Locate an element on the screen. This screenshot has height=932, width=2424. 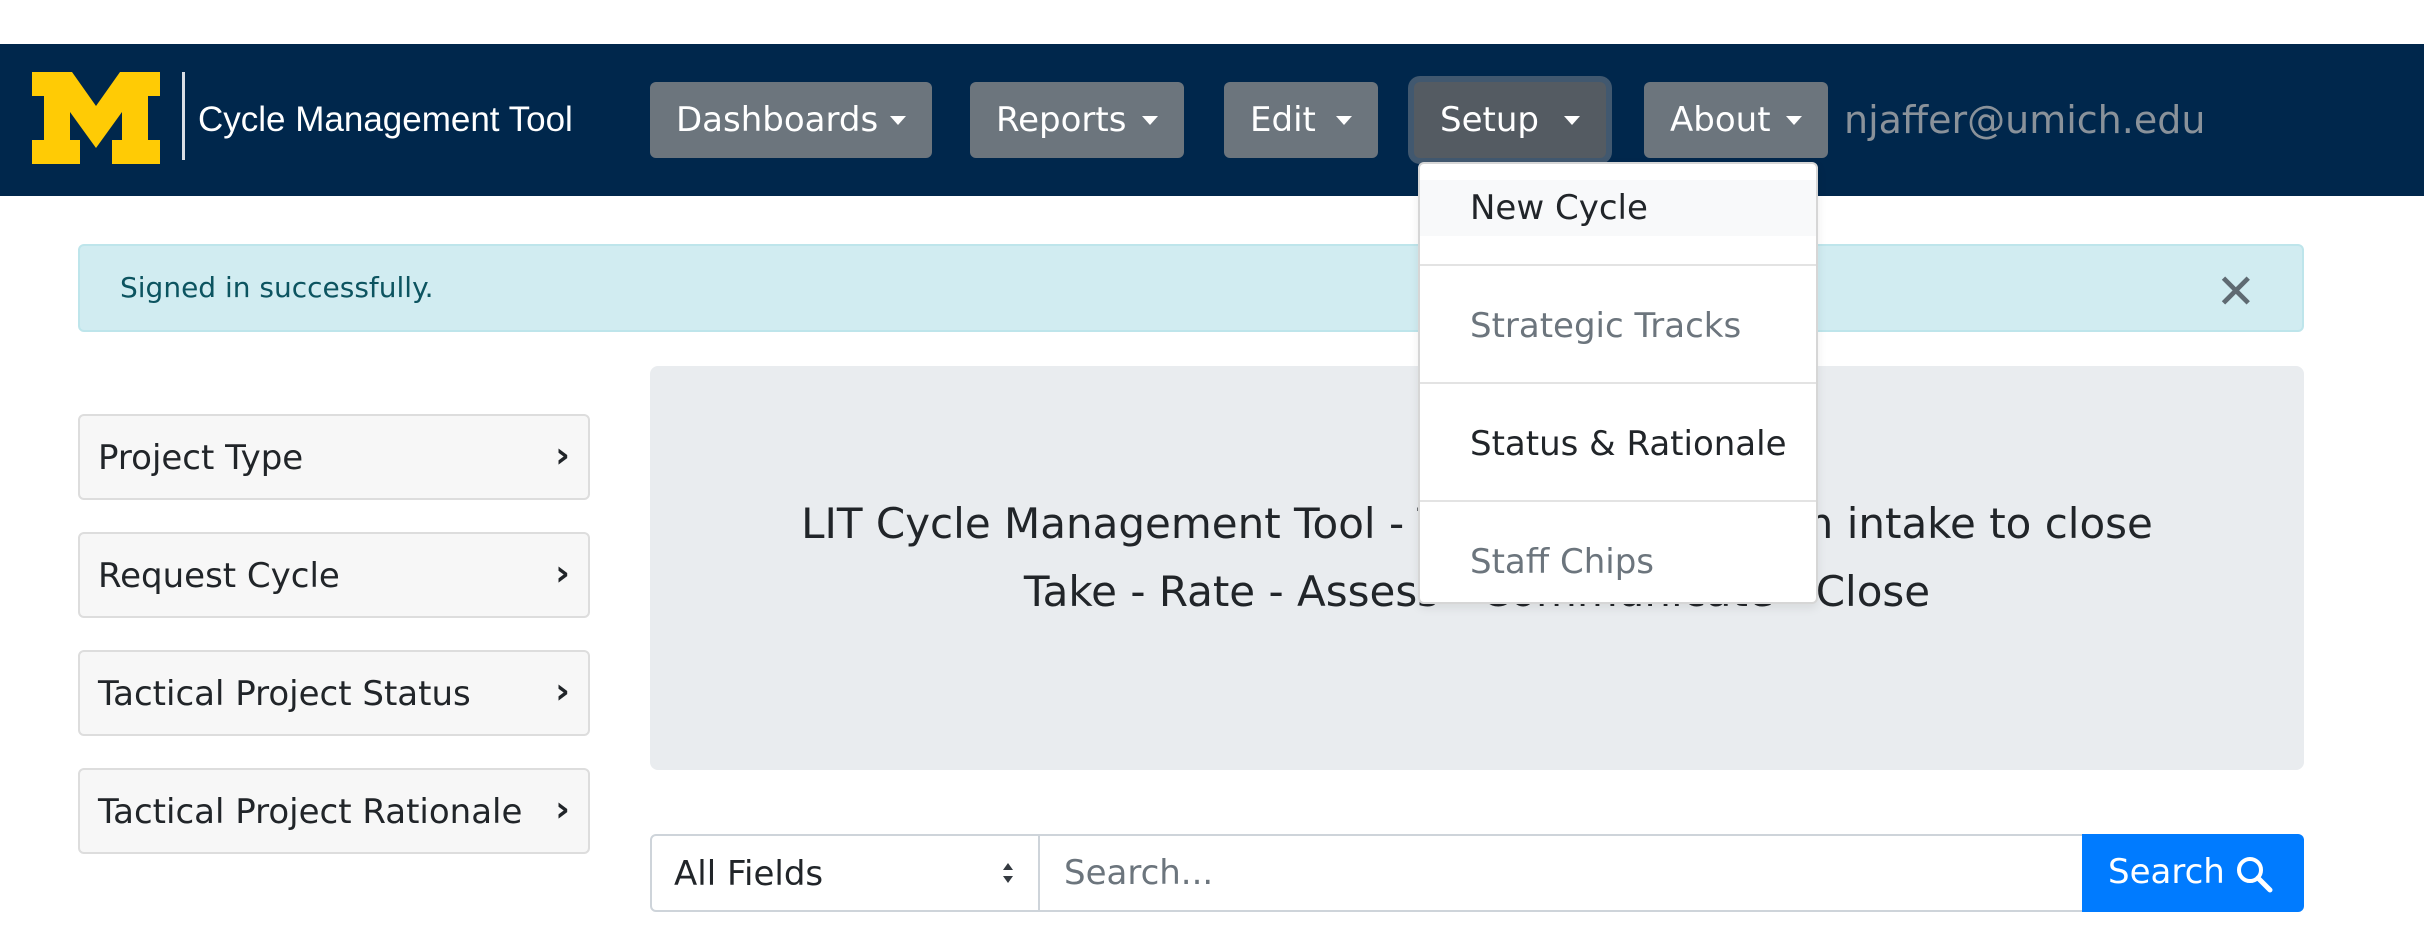
select-arrows-icon is located at coordinates (1008, 873).